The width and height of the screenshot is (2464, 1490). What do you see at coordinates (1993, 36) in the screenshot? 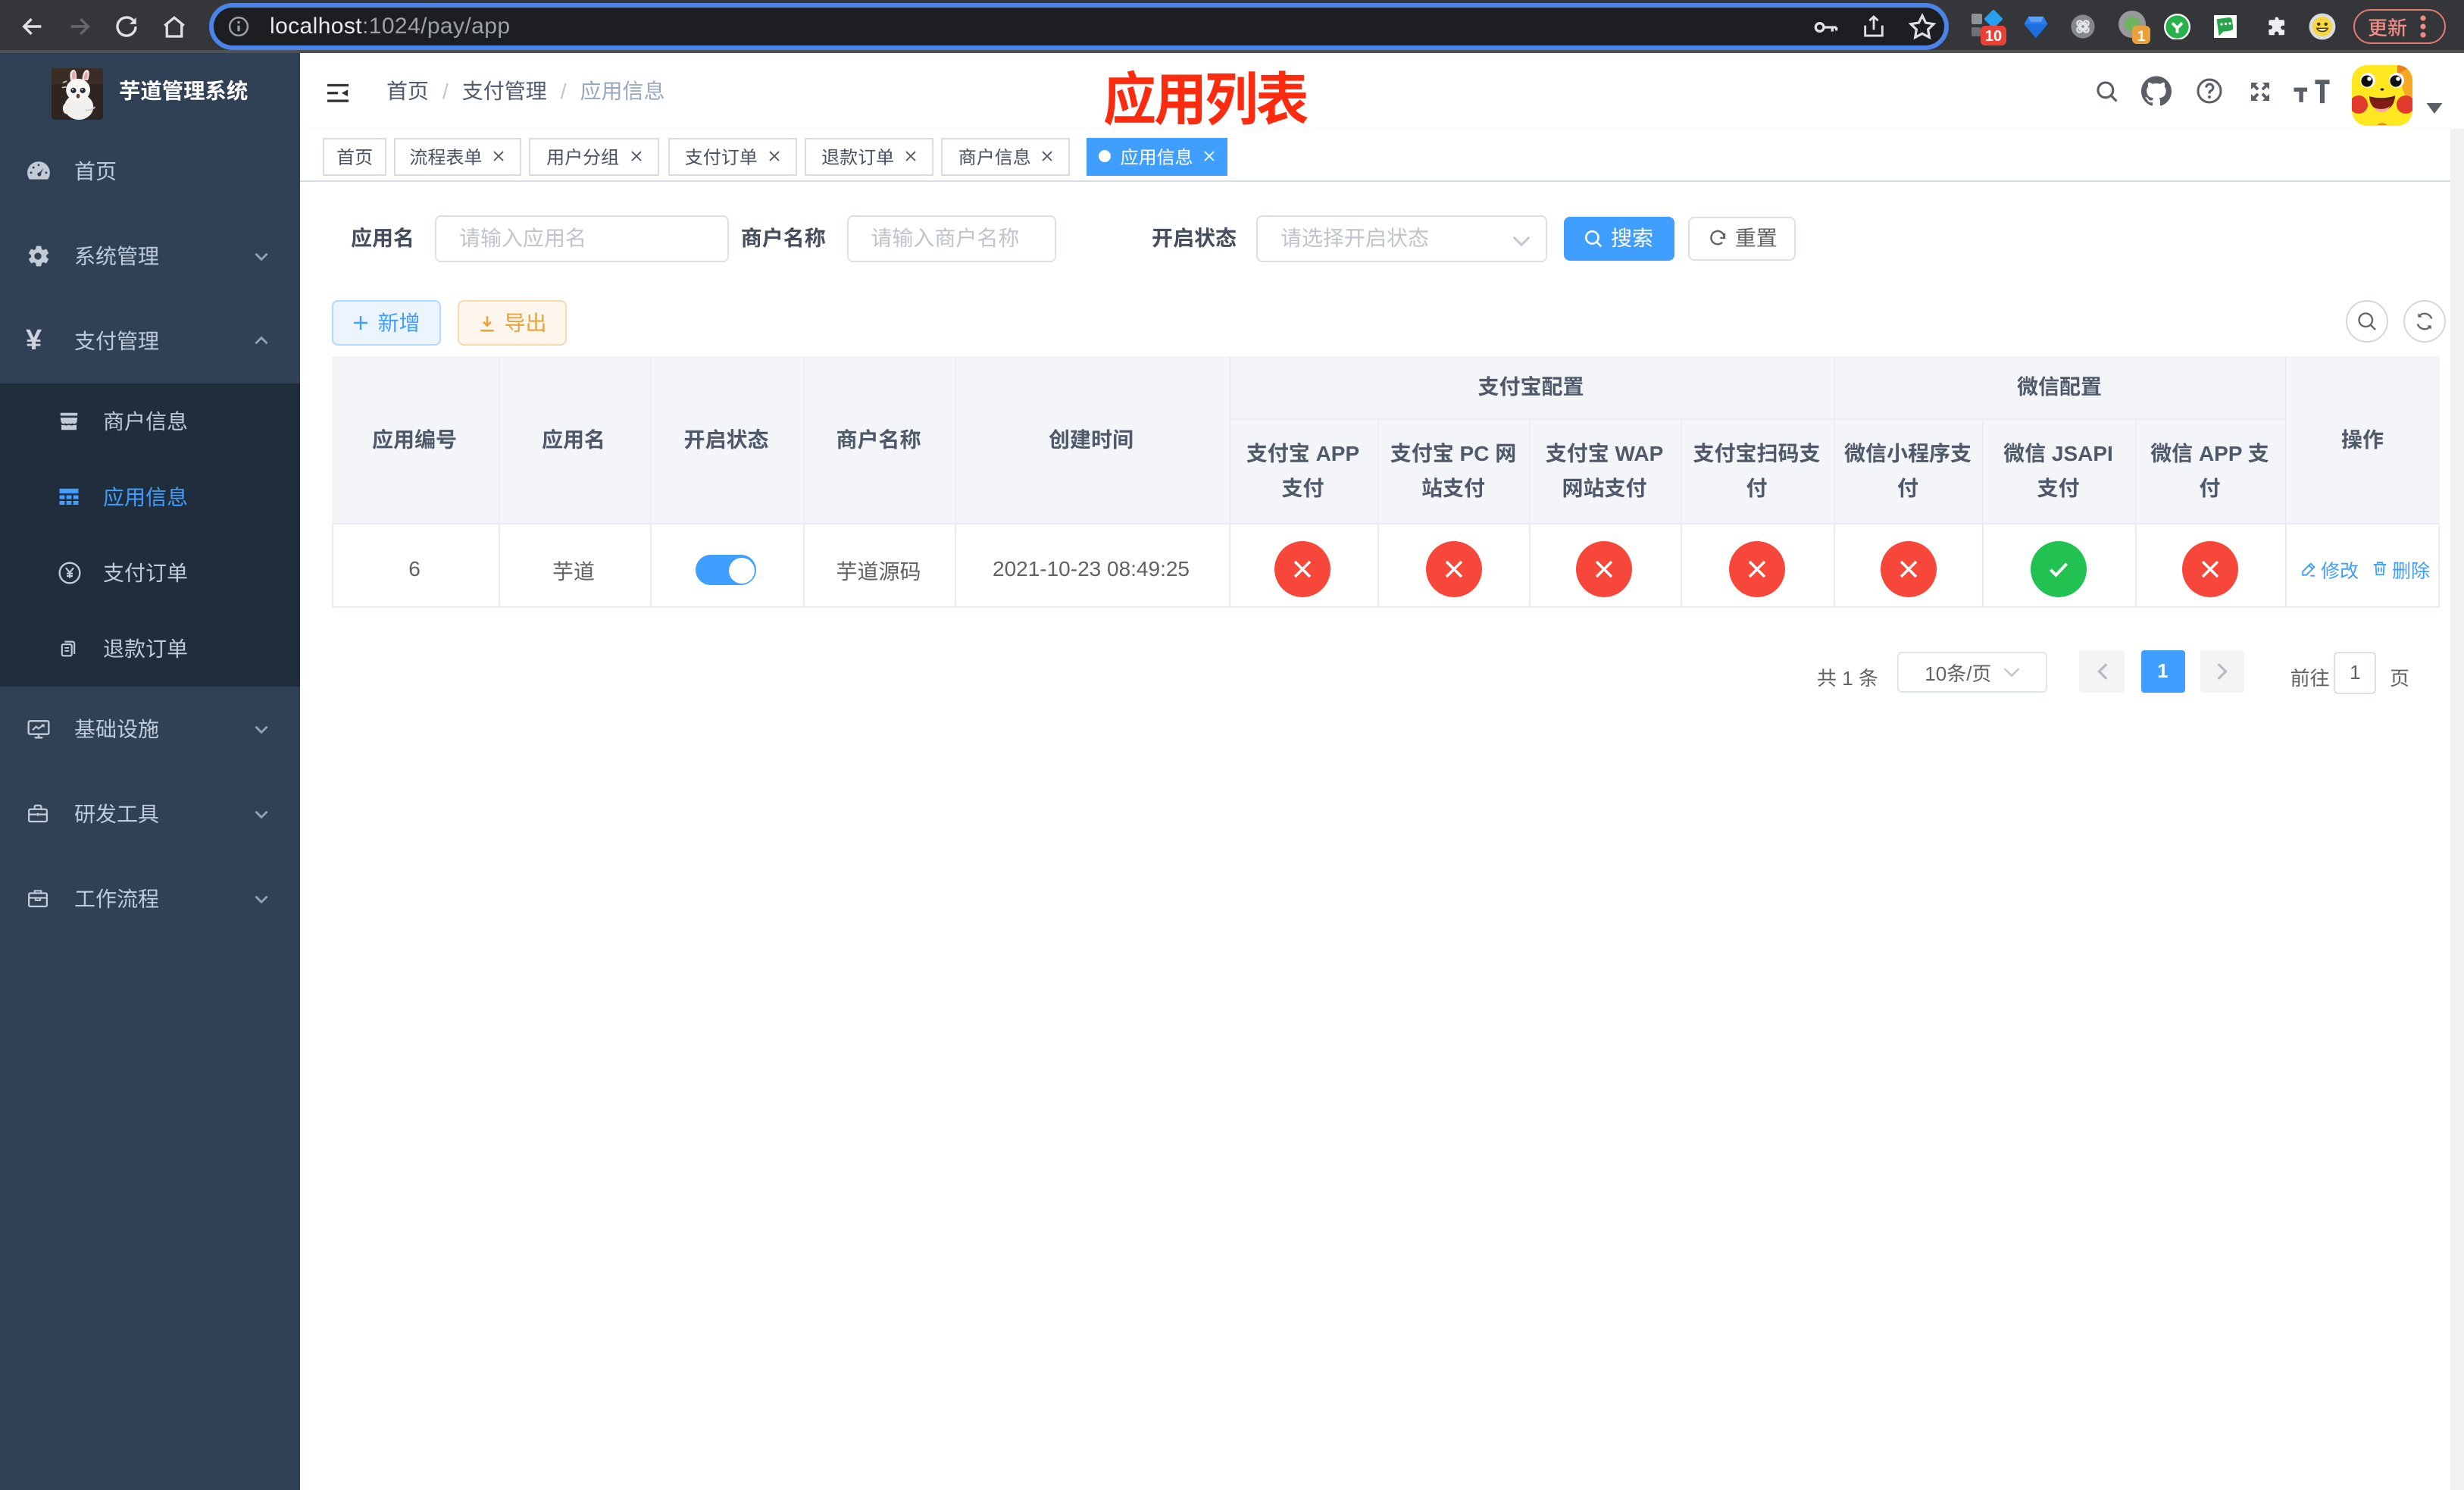
I see `svg-text: 10` at bounding box center [1993, 36].